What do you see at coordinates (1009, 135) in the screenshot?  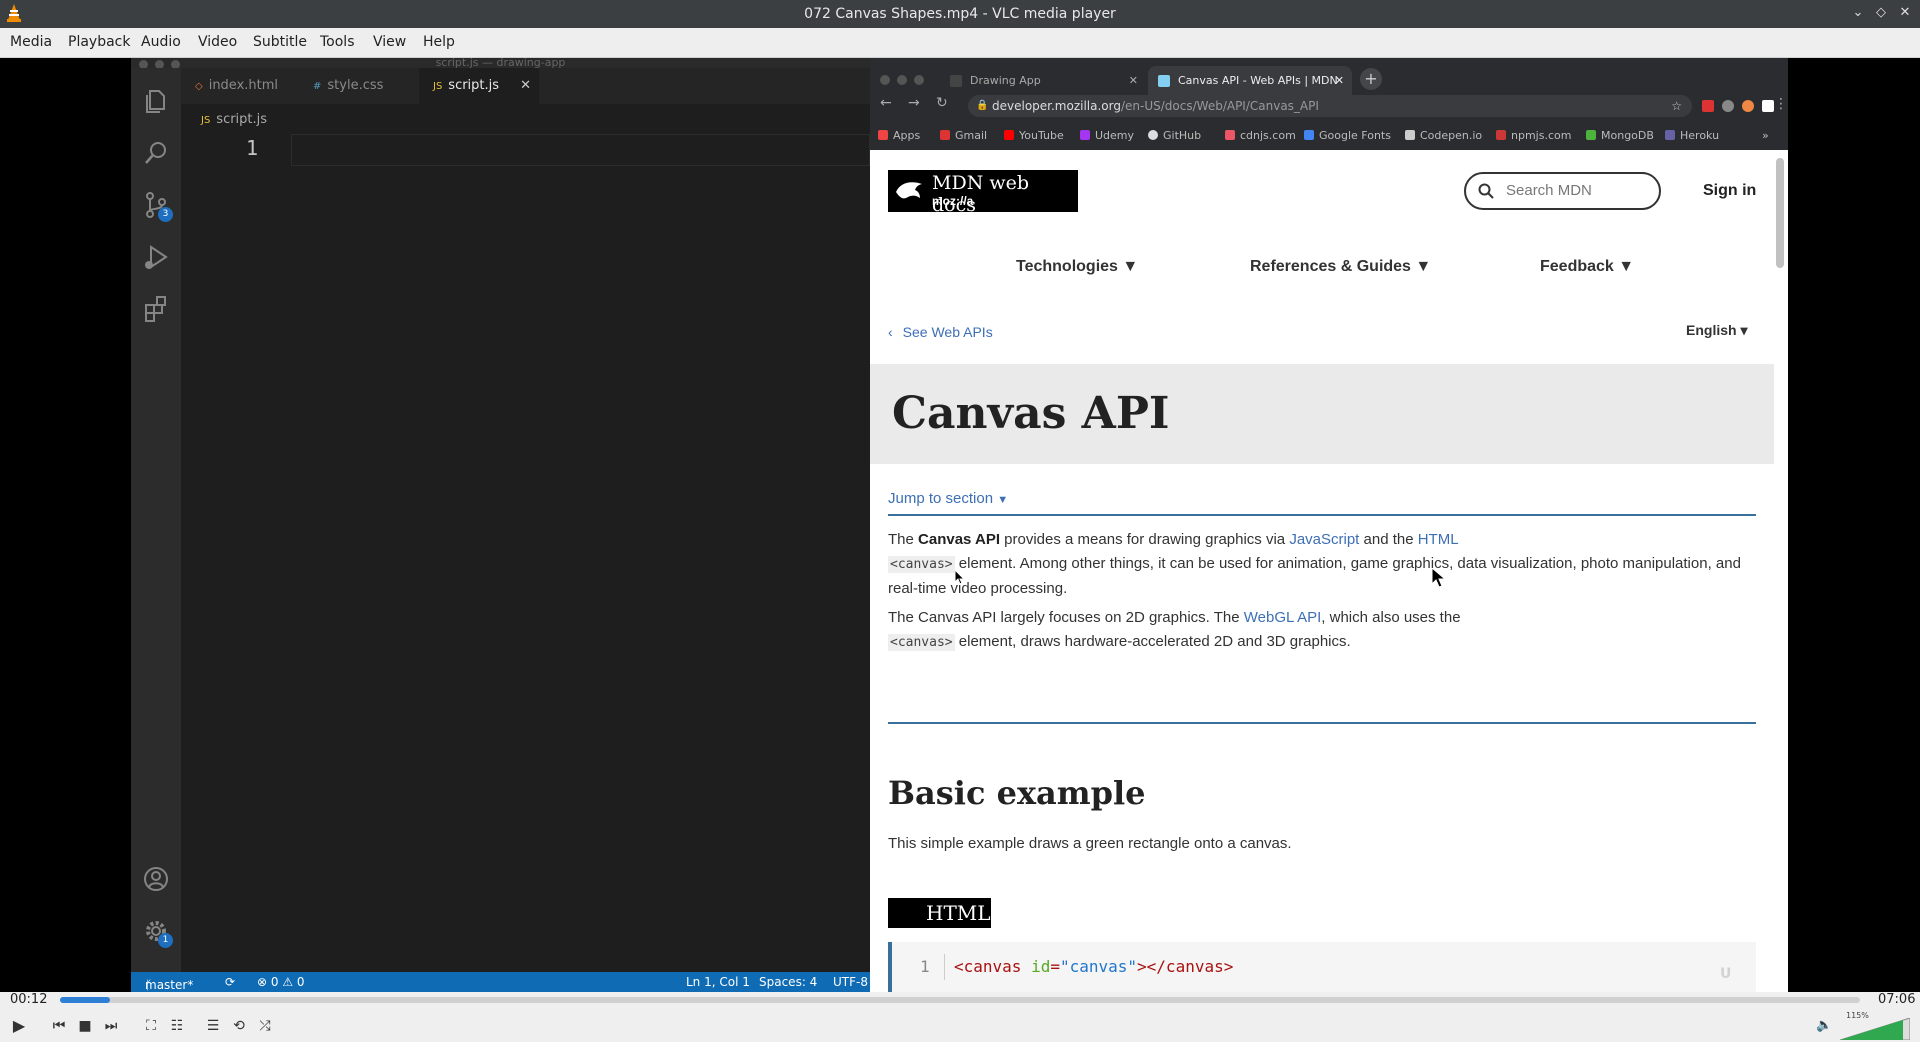 I see `youtube-icon` at bounding box center [1009, 135].